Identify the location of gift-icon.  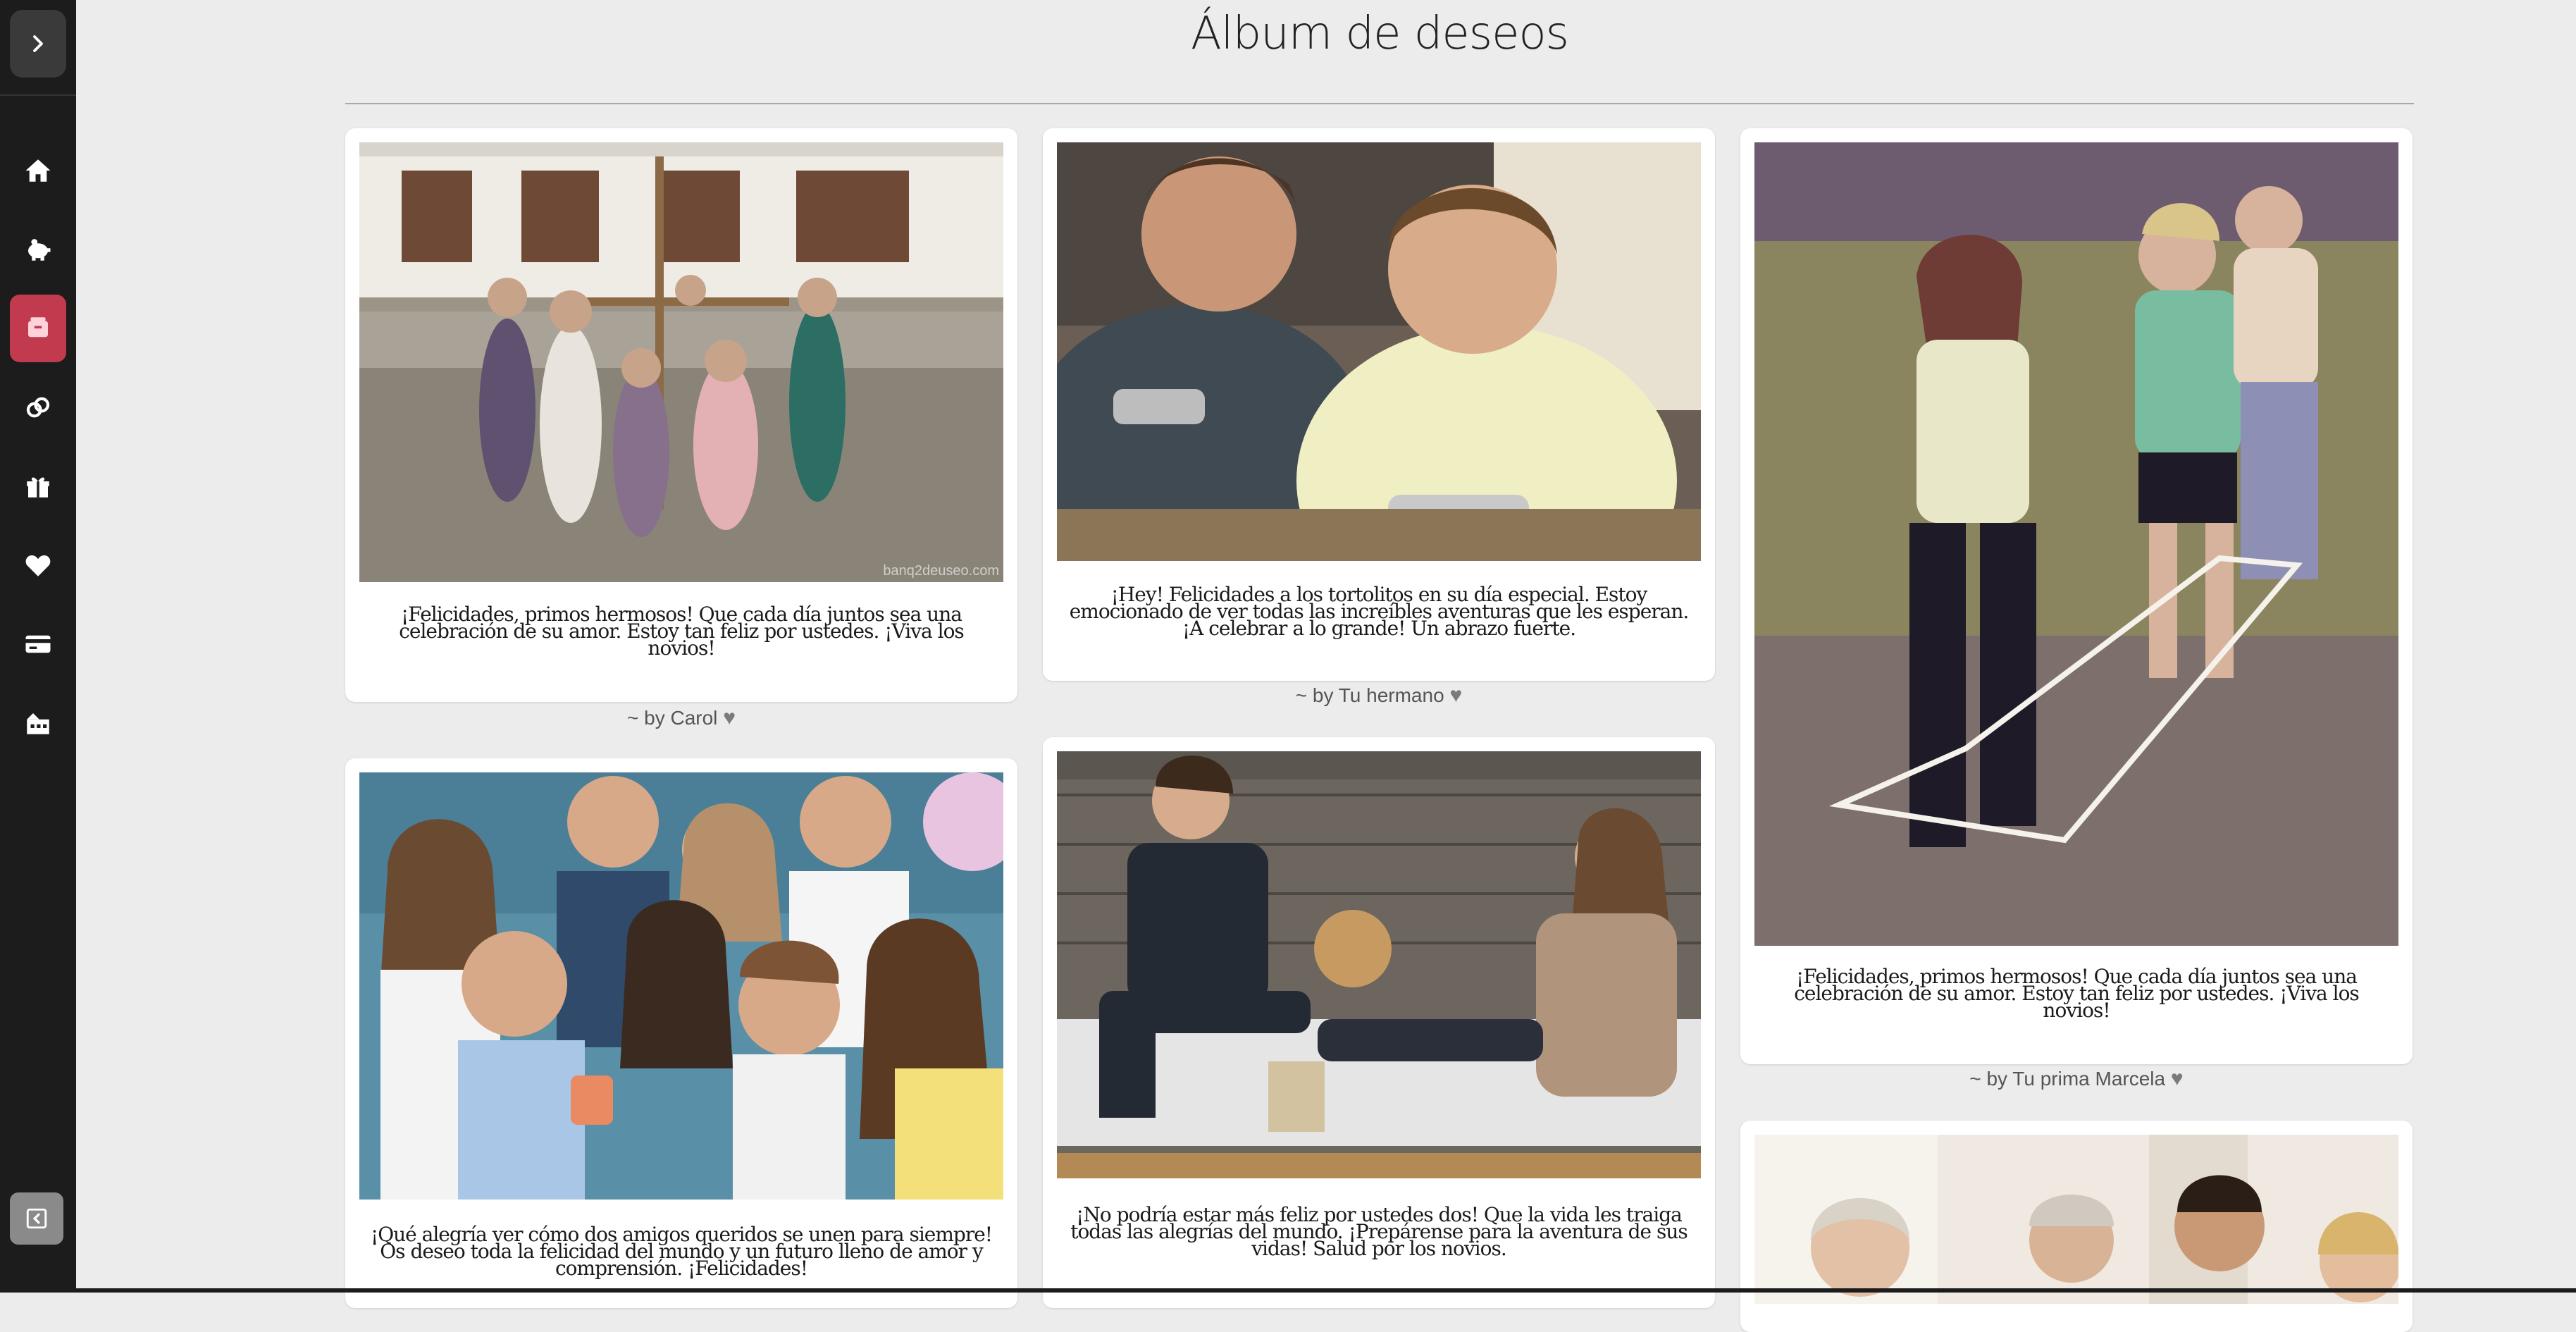
(38, 487).